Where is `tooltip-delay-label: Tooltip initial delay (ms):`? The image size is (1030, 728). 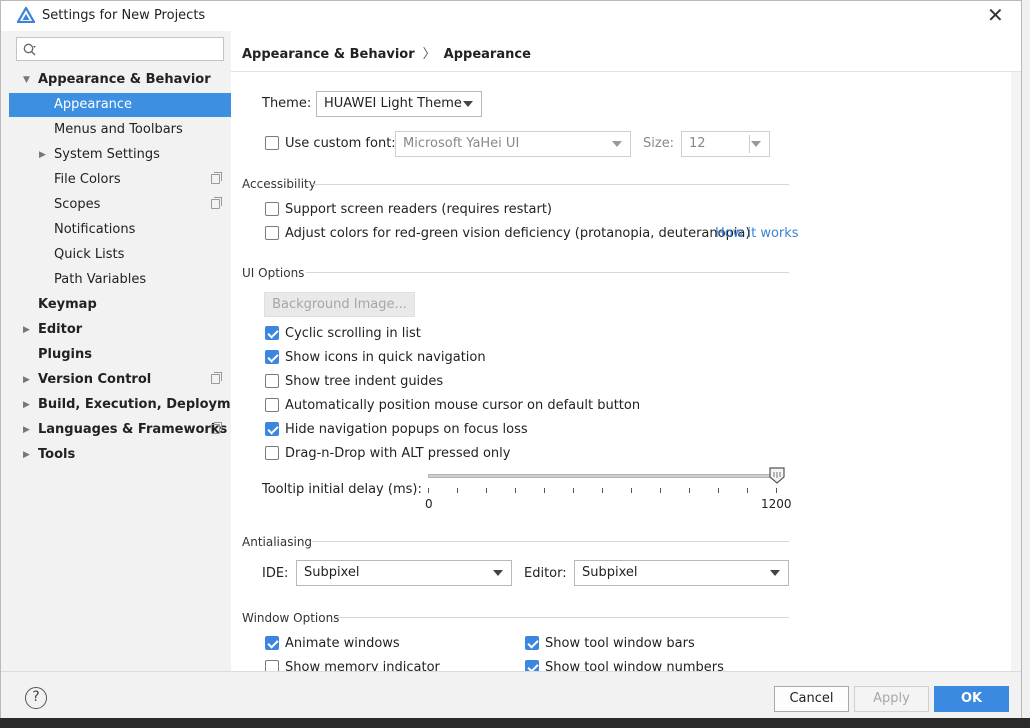
tooltip-delay-label: Tooltip initial delay (ms): is located at coordinates (342, 489).